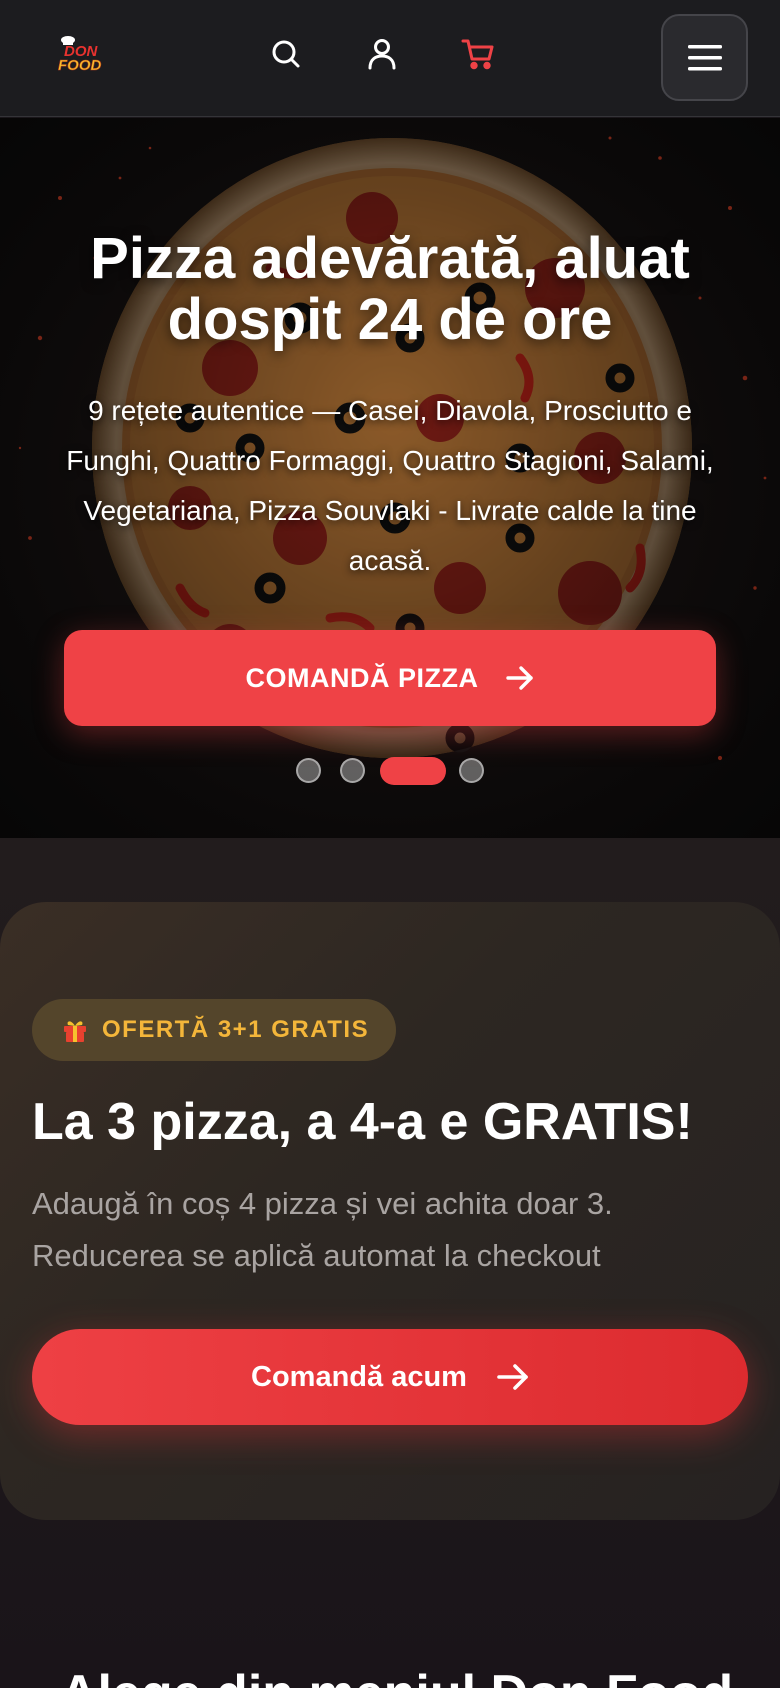 This screenshot has height=1688, width=780. Describe the element at coordinates (286, 54) in the screenshot. I see `search-icon` at that location.